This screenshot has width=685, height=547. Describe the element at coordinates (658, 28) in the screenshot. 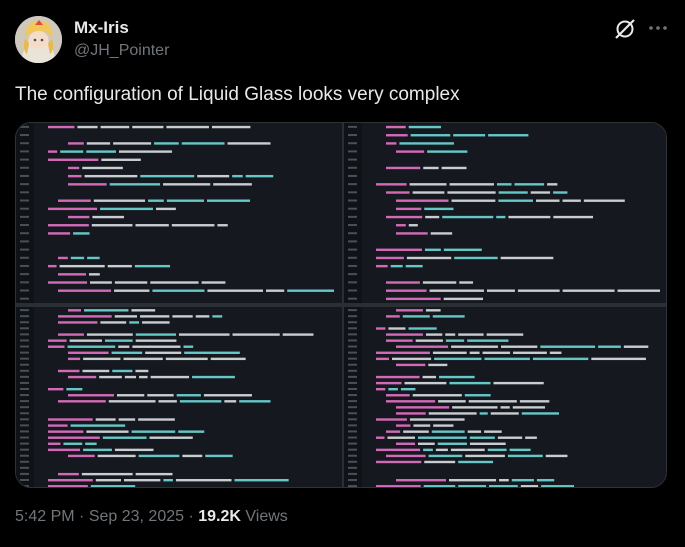

I see `more-icon` at that location.